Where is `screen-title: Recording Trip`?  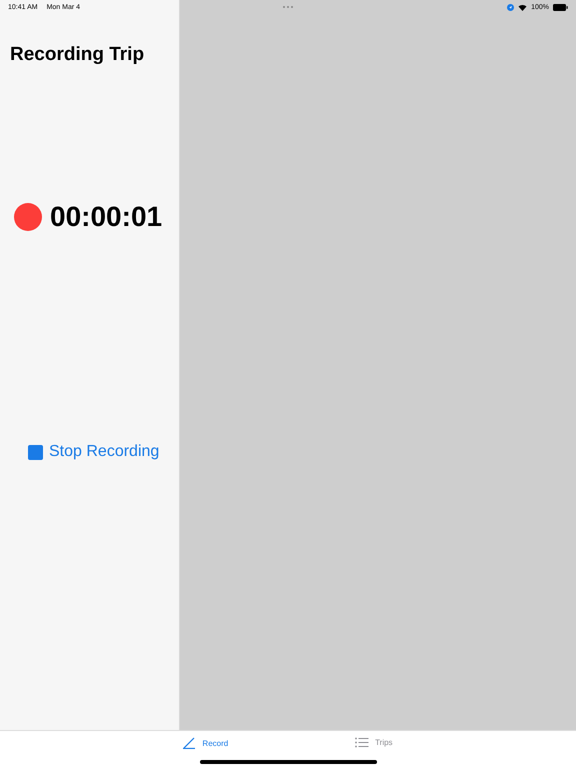 screen-title: Recording Trip is located at coordinates (78, 55).